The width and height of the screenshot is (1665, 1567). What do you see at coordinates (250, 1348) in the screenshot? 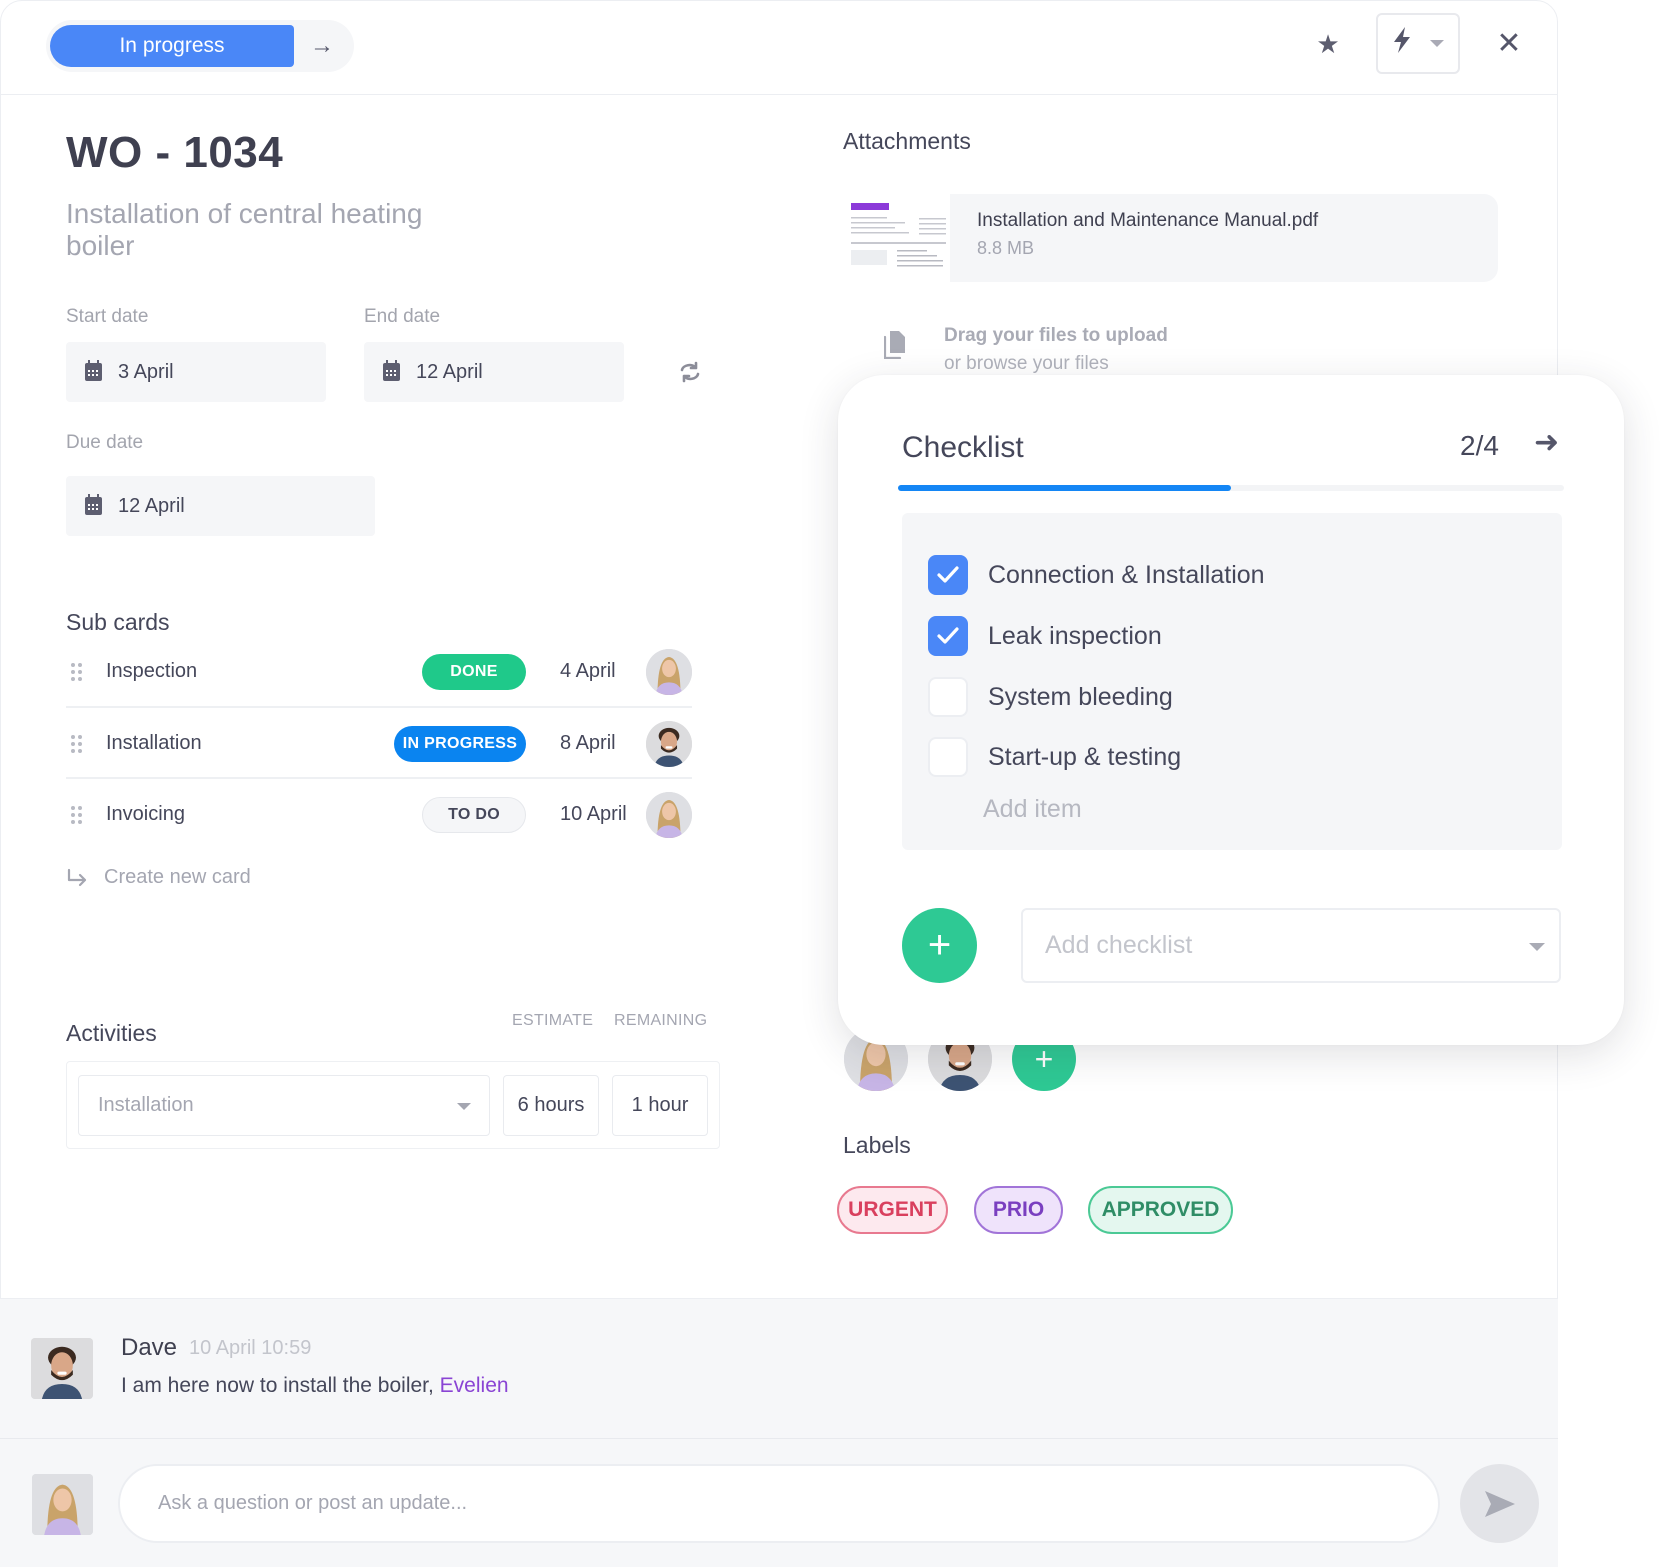
I see `comment-timestamp: 10 April 10:59` at bounding box center [250, 1348].